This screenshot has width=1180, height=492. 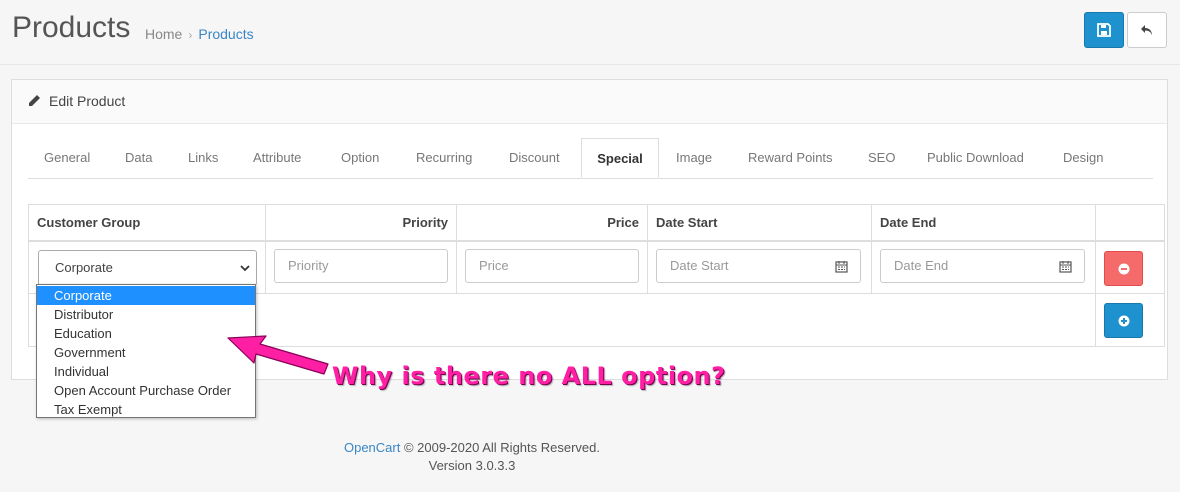 I want to click on header-date-start: Date Start, so click(x=687, y=222).